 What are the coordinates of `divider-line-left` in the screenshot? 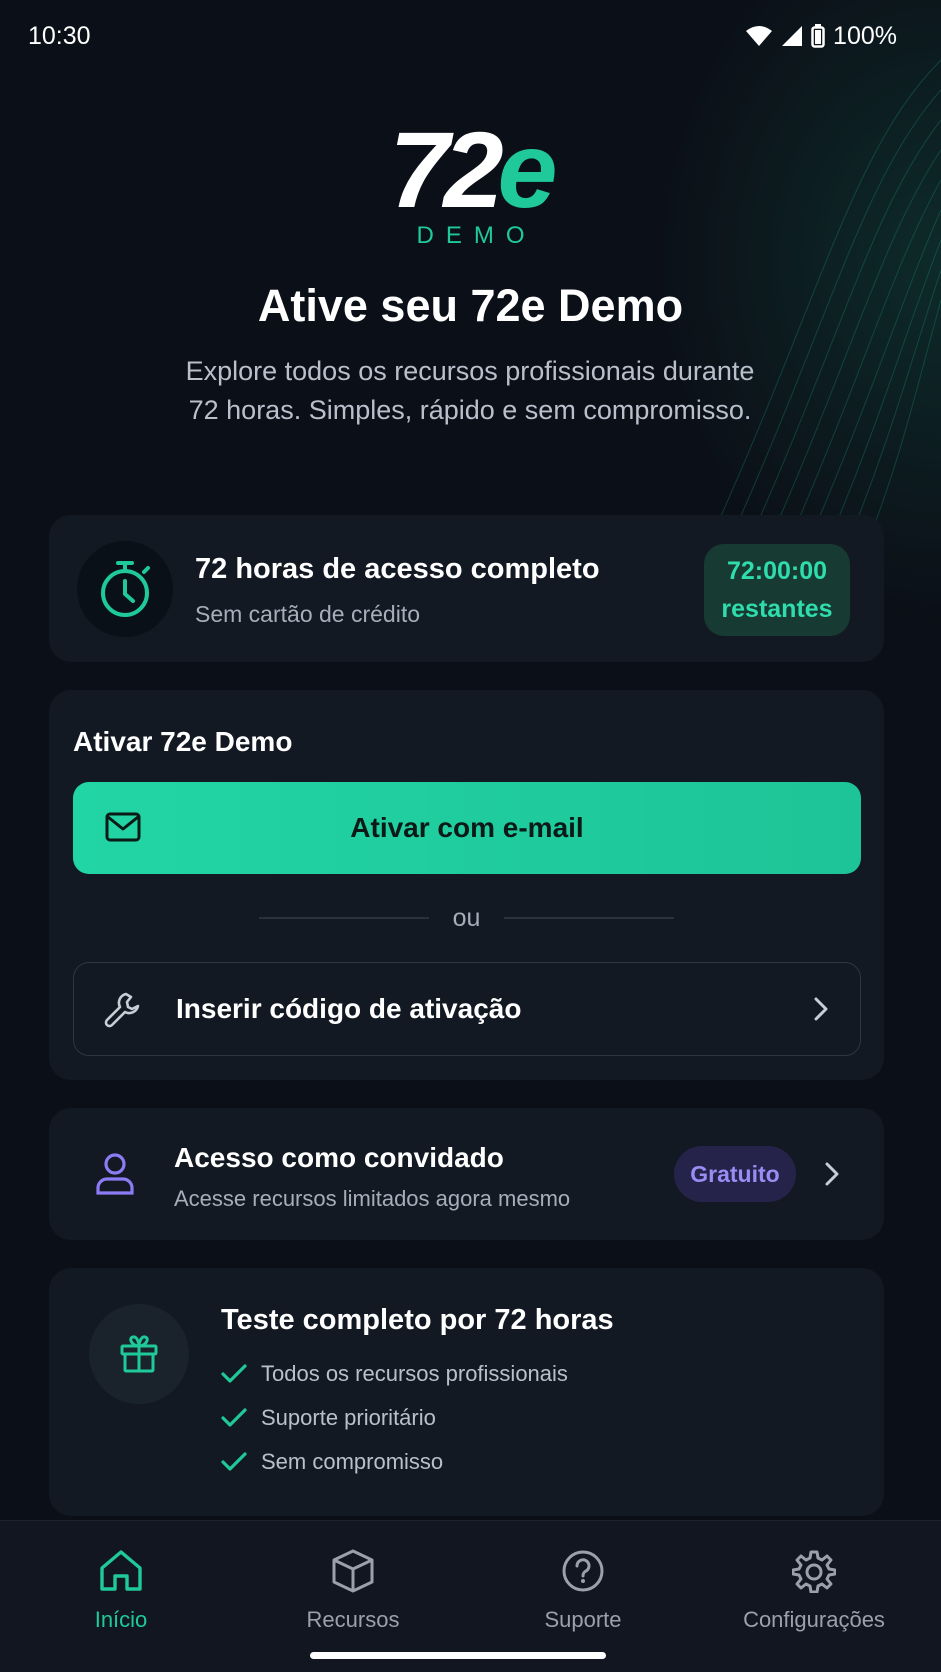 It's located at (344, 918).